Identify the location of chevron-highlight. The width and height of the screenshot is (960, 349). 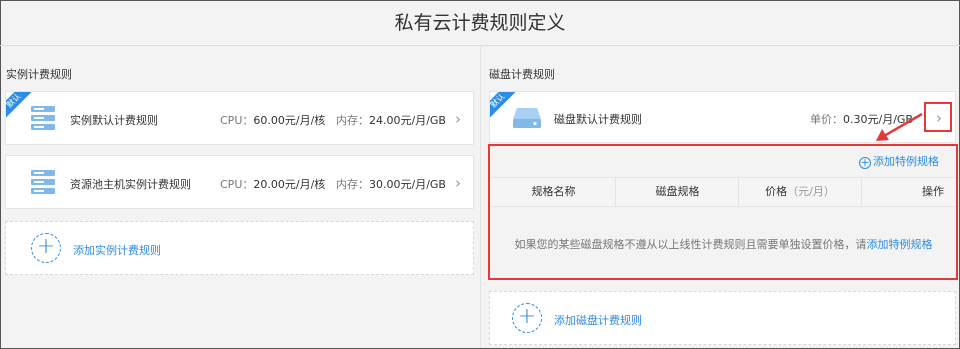
(938, 117).